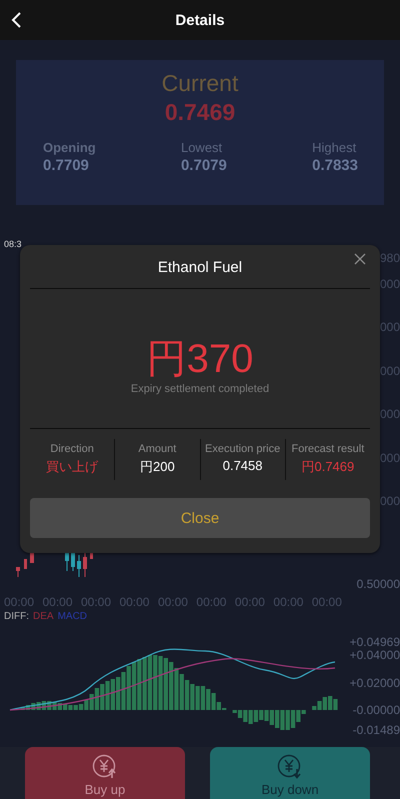 The width and height of the screenshot is (400, 799). I want to click on yen-up-icon, so click(105, 767).